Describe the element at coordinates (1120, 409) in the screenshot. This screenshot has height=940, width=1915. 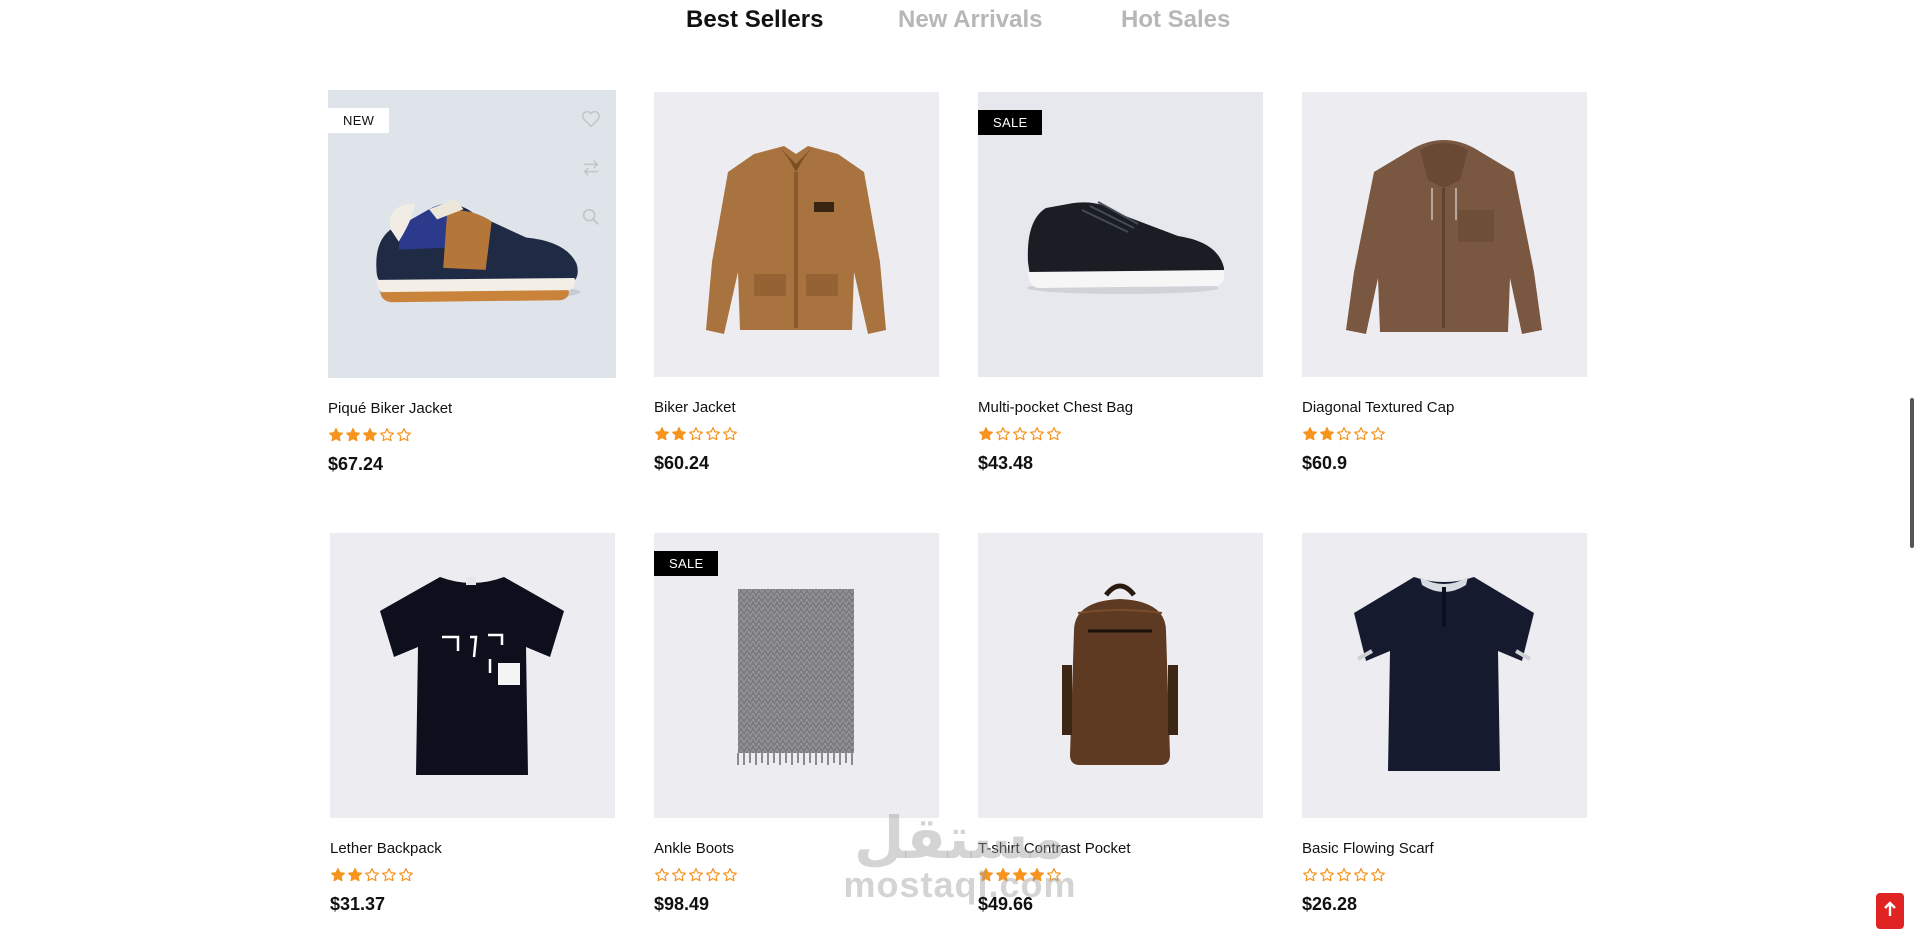
I see `product-name: Multi-pocket Chest Bag` at that location.